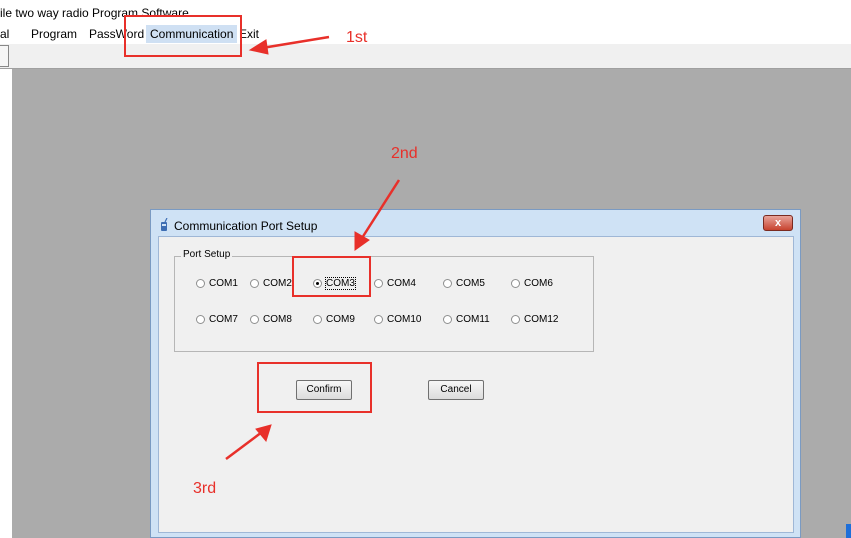 This screenshot has width=851, height=538. I want to click on radio-com7: COM7, so click(217, 319).